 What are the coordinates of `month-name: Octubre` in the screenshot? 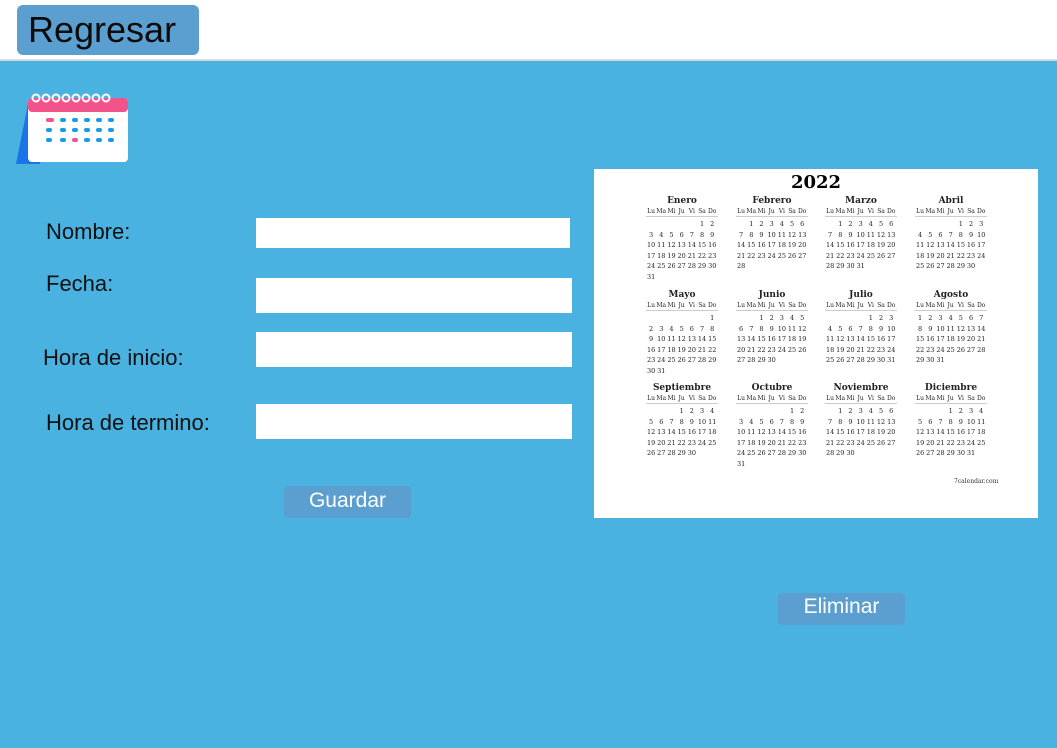 It's located at (772, 388).